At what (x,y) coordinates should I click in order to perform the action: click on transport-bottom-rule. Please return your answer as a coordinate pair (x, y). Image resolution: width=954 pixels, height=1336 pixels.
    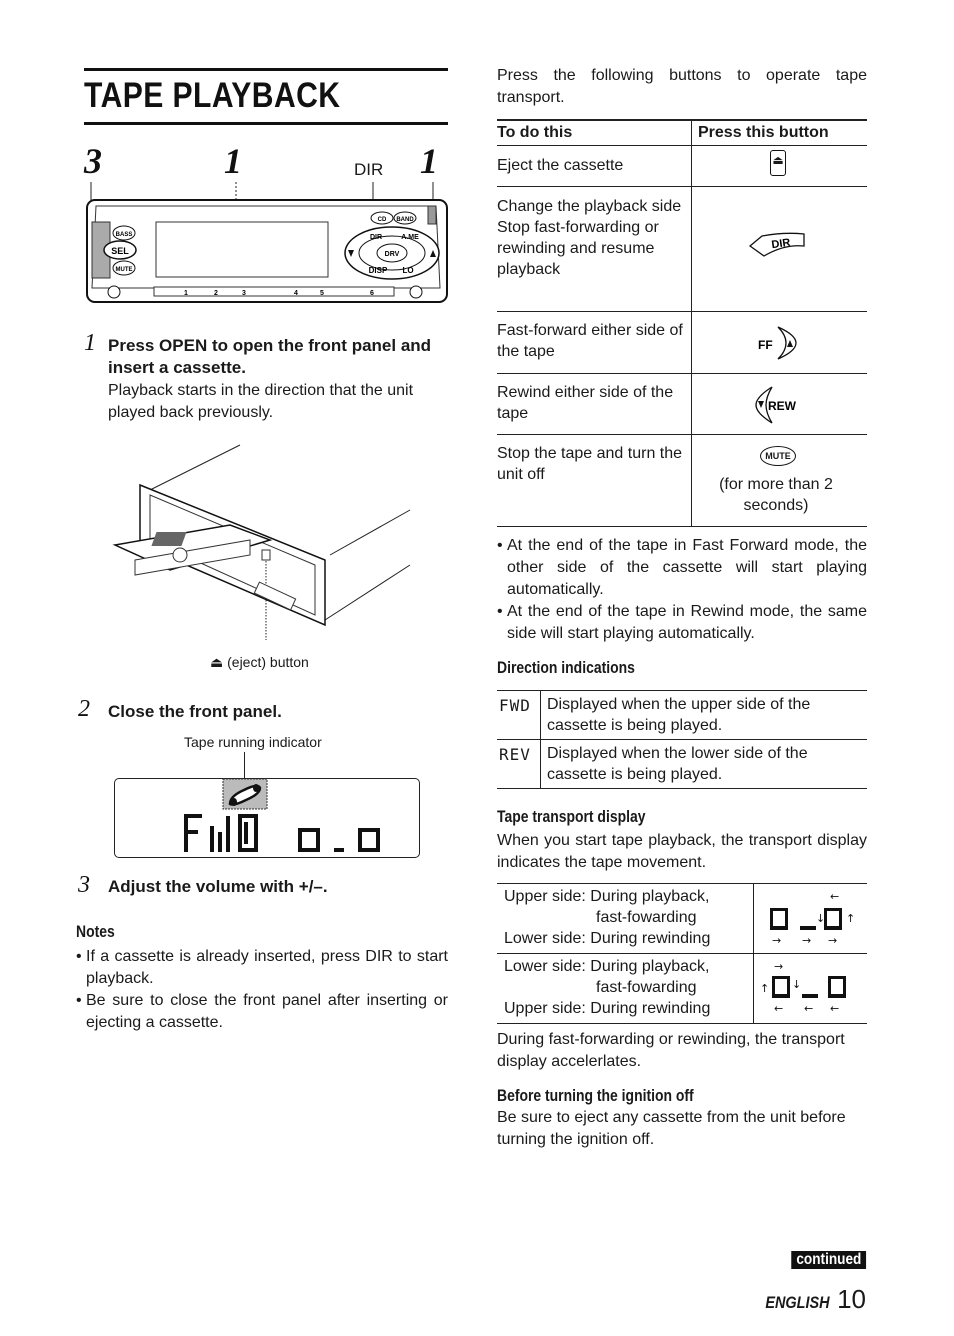
    Looking at the image, I should click on (682, 1023).